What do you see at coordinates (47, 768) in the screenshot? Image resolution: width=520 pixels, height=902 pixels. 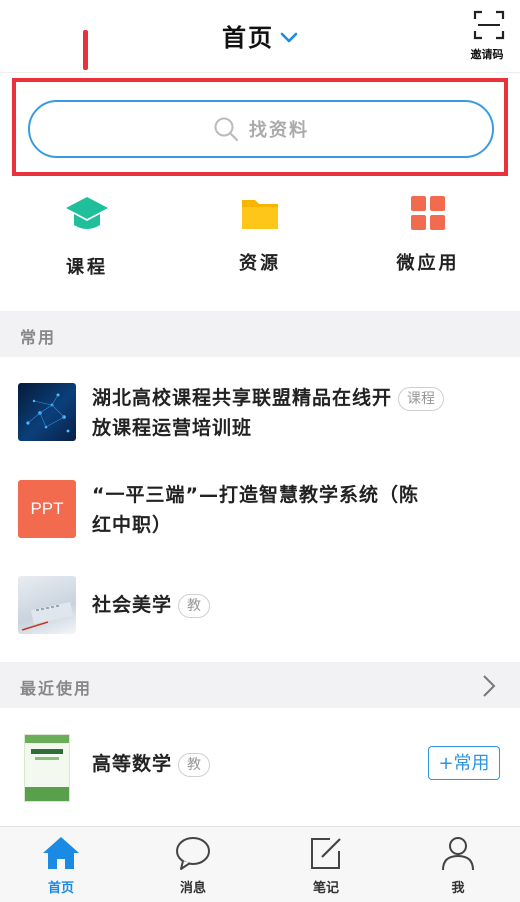 I see `book-cover` at bounding box center [47, 768].